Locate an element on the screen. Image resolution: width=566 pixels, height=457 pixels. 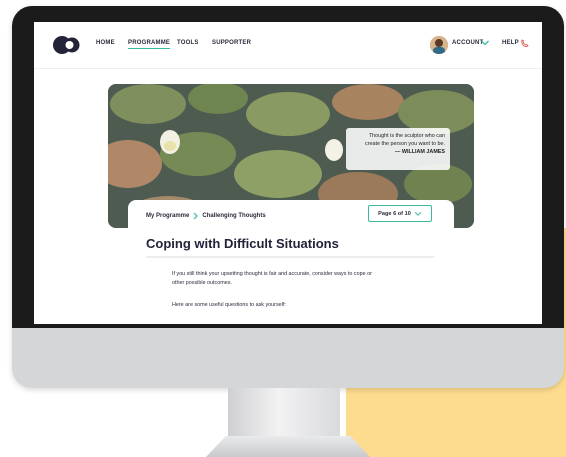
breadcrumb: My Programme Challenging Thoughts is located at coordinates (206, 216).